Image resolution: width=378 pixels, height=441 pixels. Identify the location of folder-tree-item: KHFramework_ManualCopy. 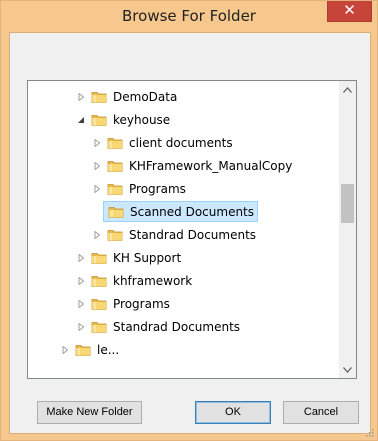
(193, 165).